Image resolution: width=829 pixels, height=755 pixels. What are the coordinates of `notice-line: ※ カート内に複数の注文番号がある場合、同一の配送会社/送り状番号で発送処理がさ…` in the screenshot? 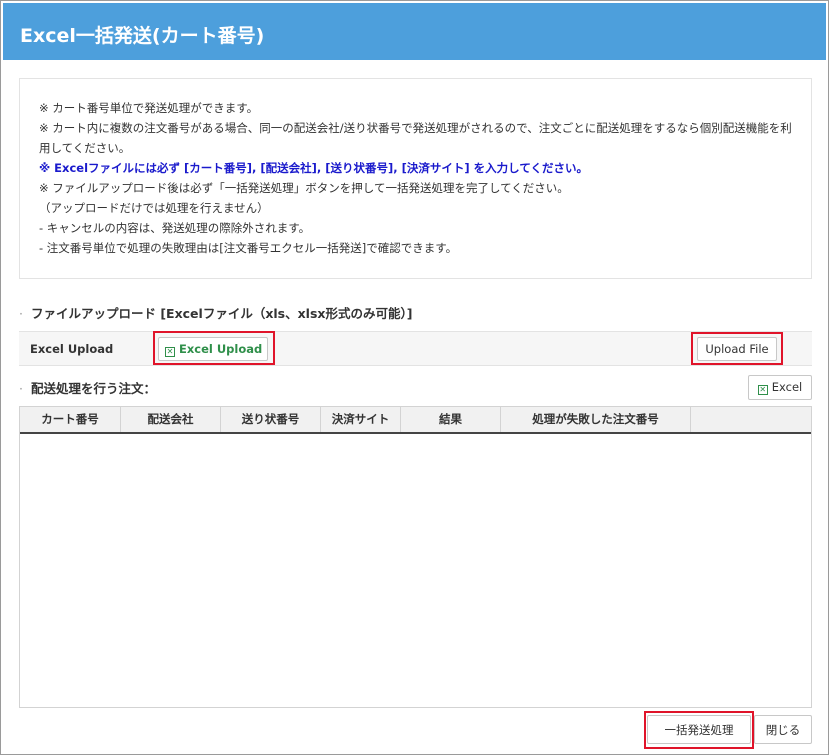 It's located at (415, 138).